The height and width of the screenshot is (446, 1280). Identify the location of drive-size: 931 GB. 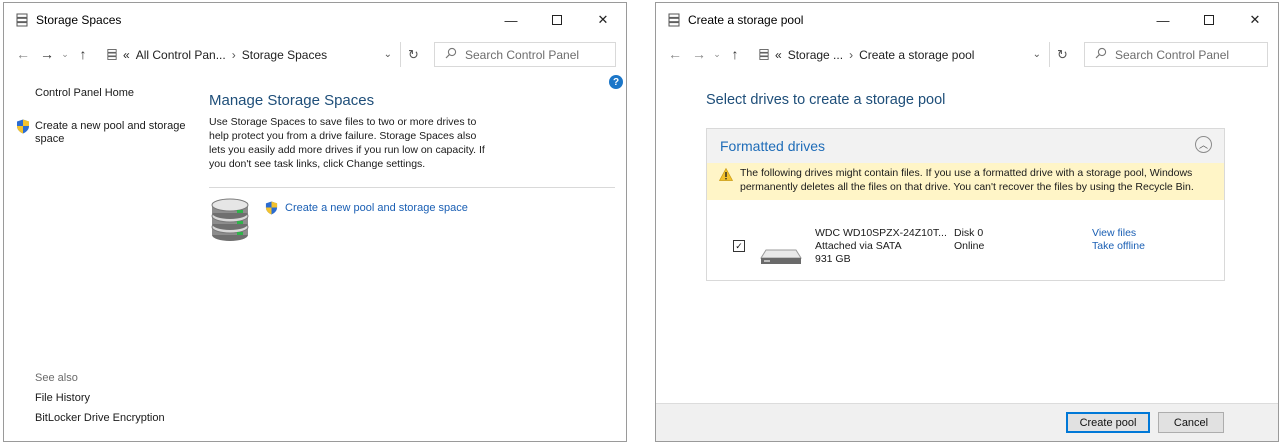
(833, 259).